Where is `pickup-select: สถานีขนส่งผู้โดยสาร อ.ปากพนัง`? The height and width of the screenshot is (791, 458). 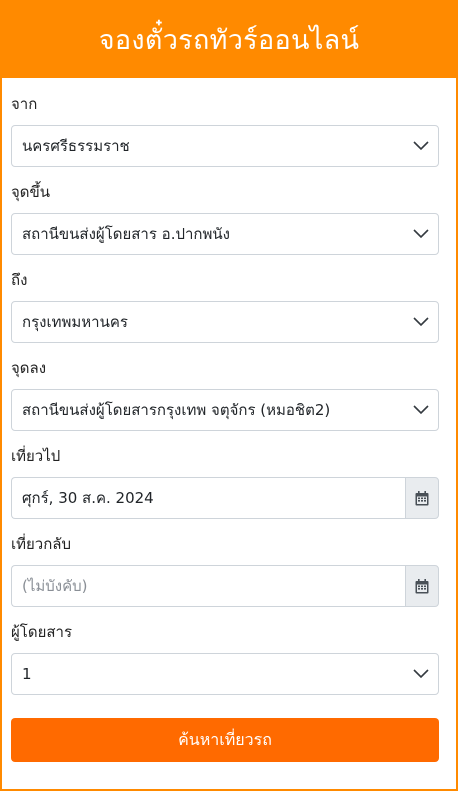 pickup-select: สถานีขนส่งผู้โดยสาร อ.ปากพนัง is located at coordinates (225, 234).